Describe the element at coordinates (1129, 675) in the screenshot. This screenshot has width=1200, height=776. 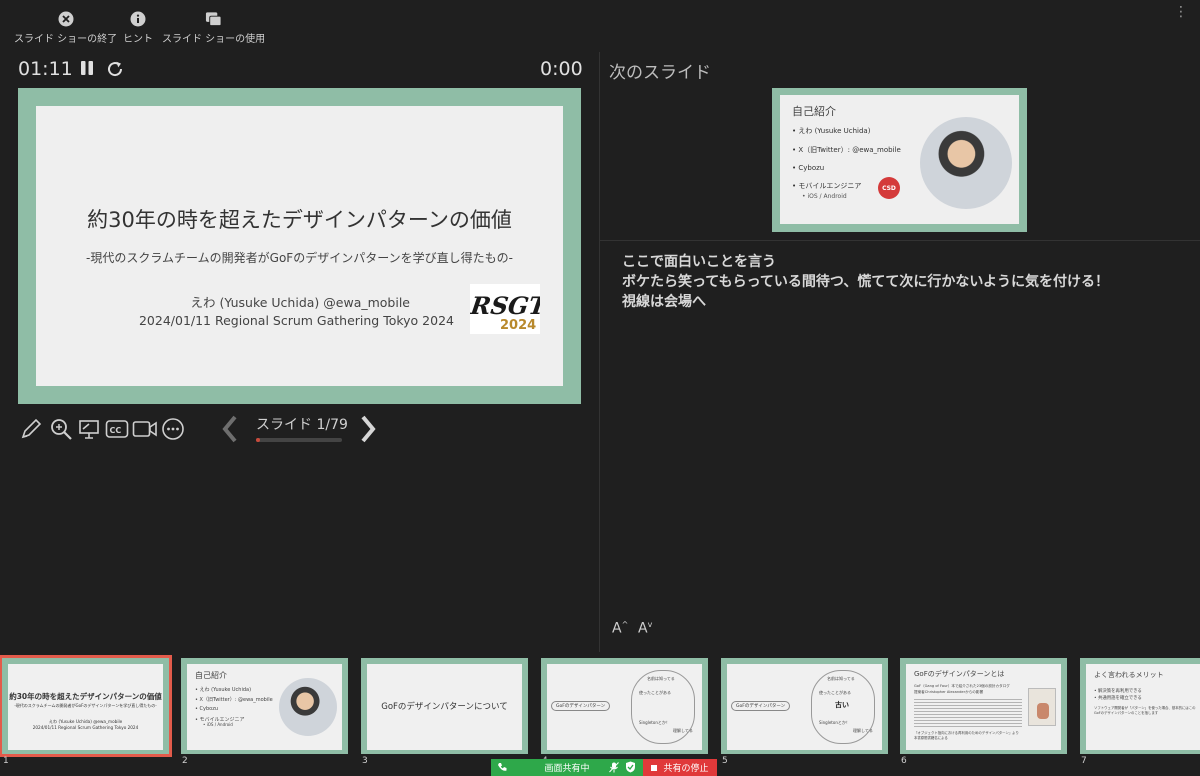
I see `thumb-title: よく言われるメリット` at that location.